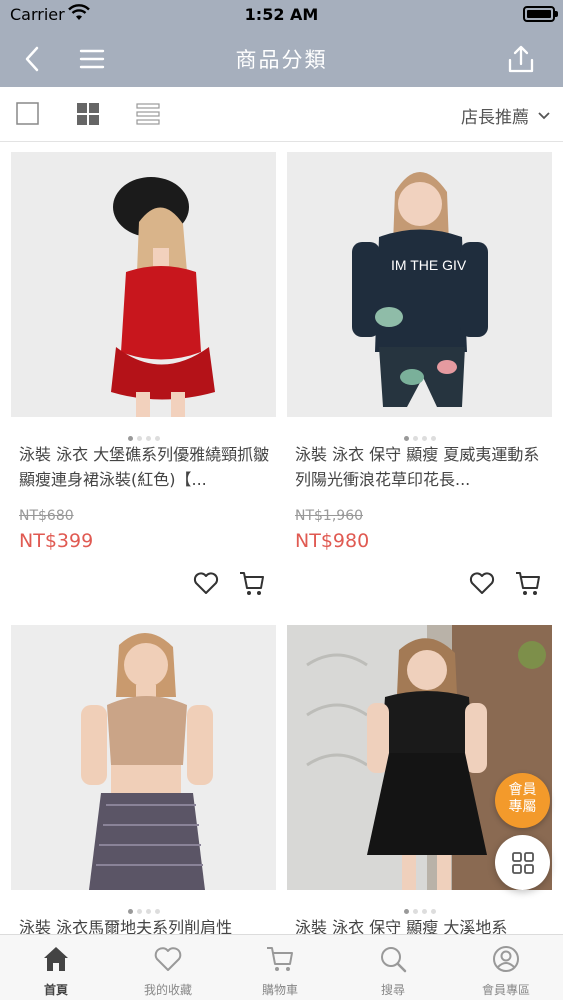 This screenshot has width=563, height=1000. I want to click on member-label-line1: 會員, so click(522, 790).